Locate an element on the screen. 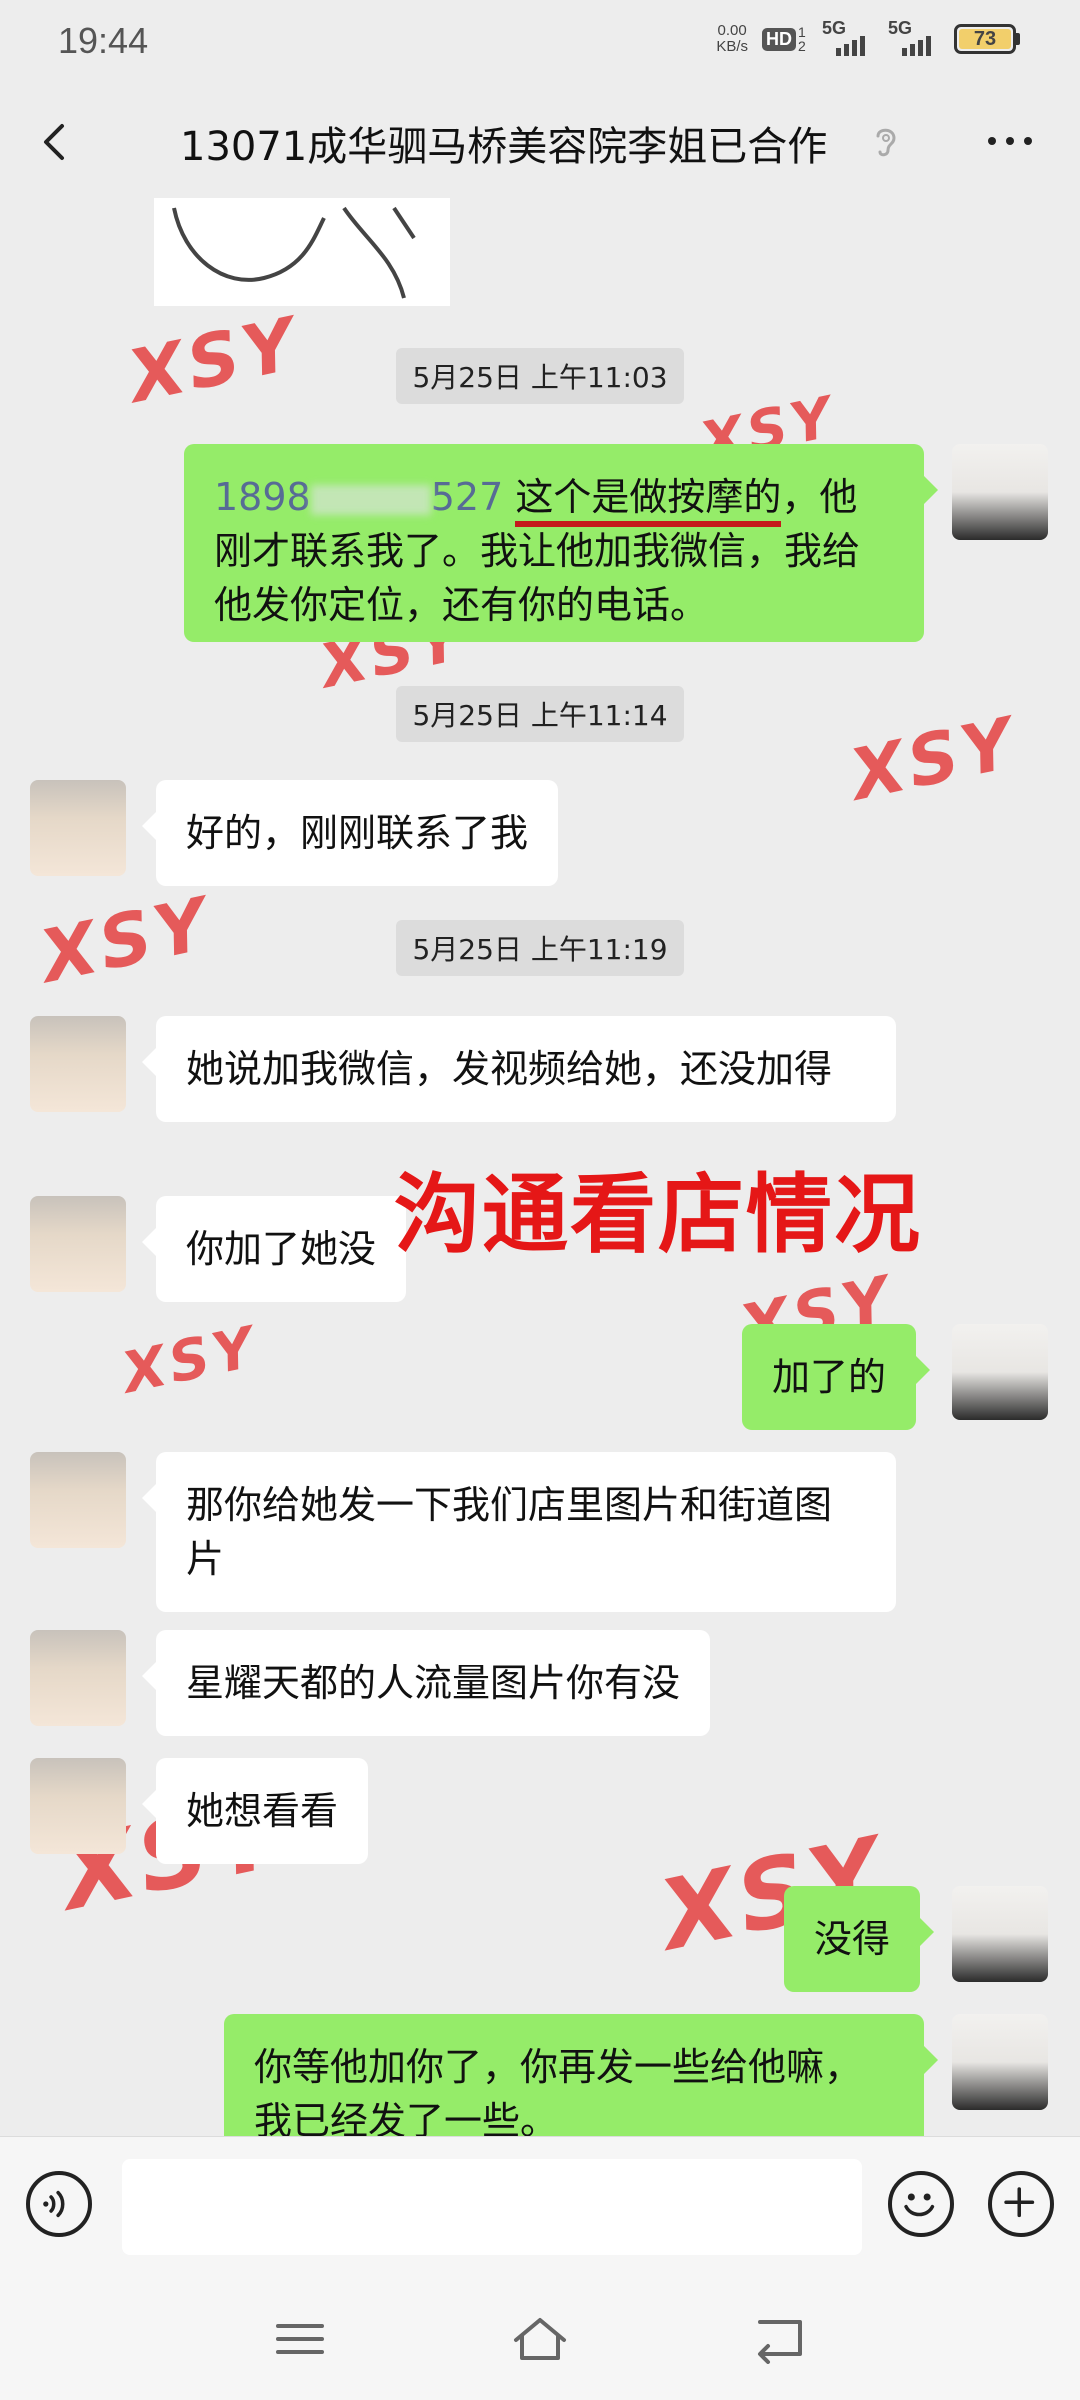  message-bubble-contact: 她说加我微信，发视频给她，还没加得 is located at coordinates (519, 1069).